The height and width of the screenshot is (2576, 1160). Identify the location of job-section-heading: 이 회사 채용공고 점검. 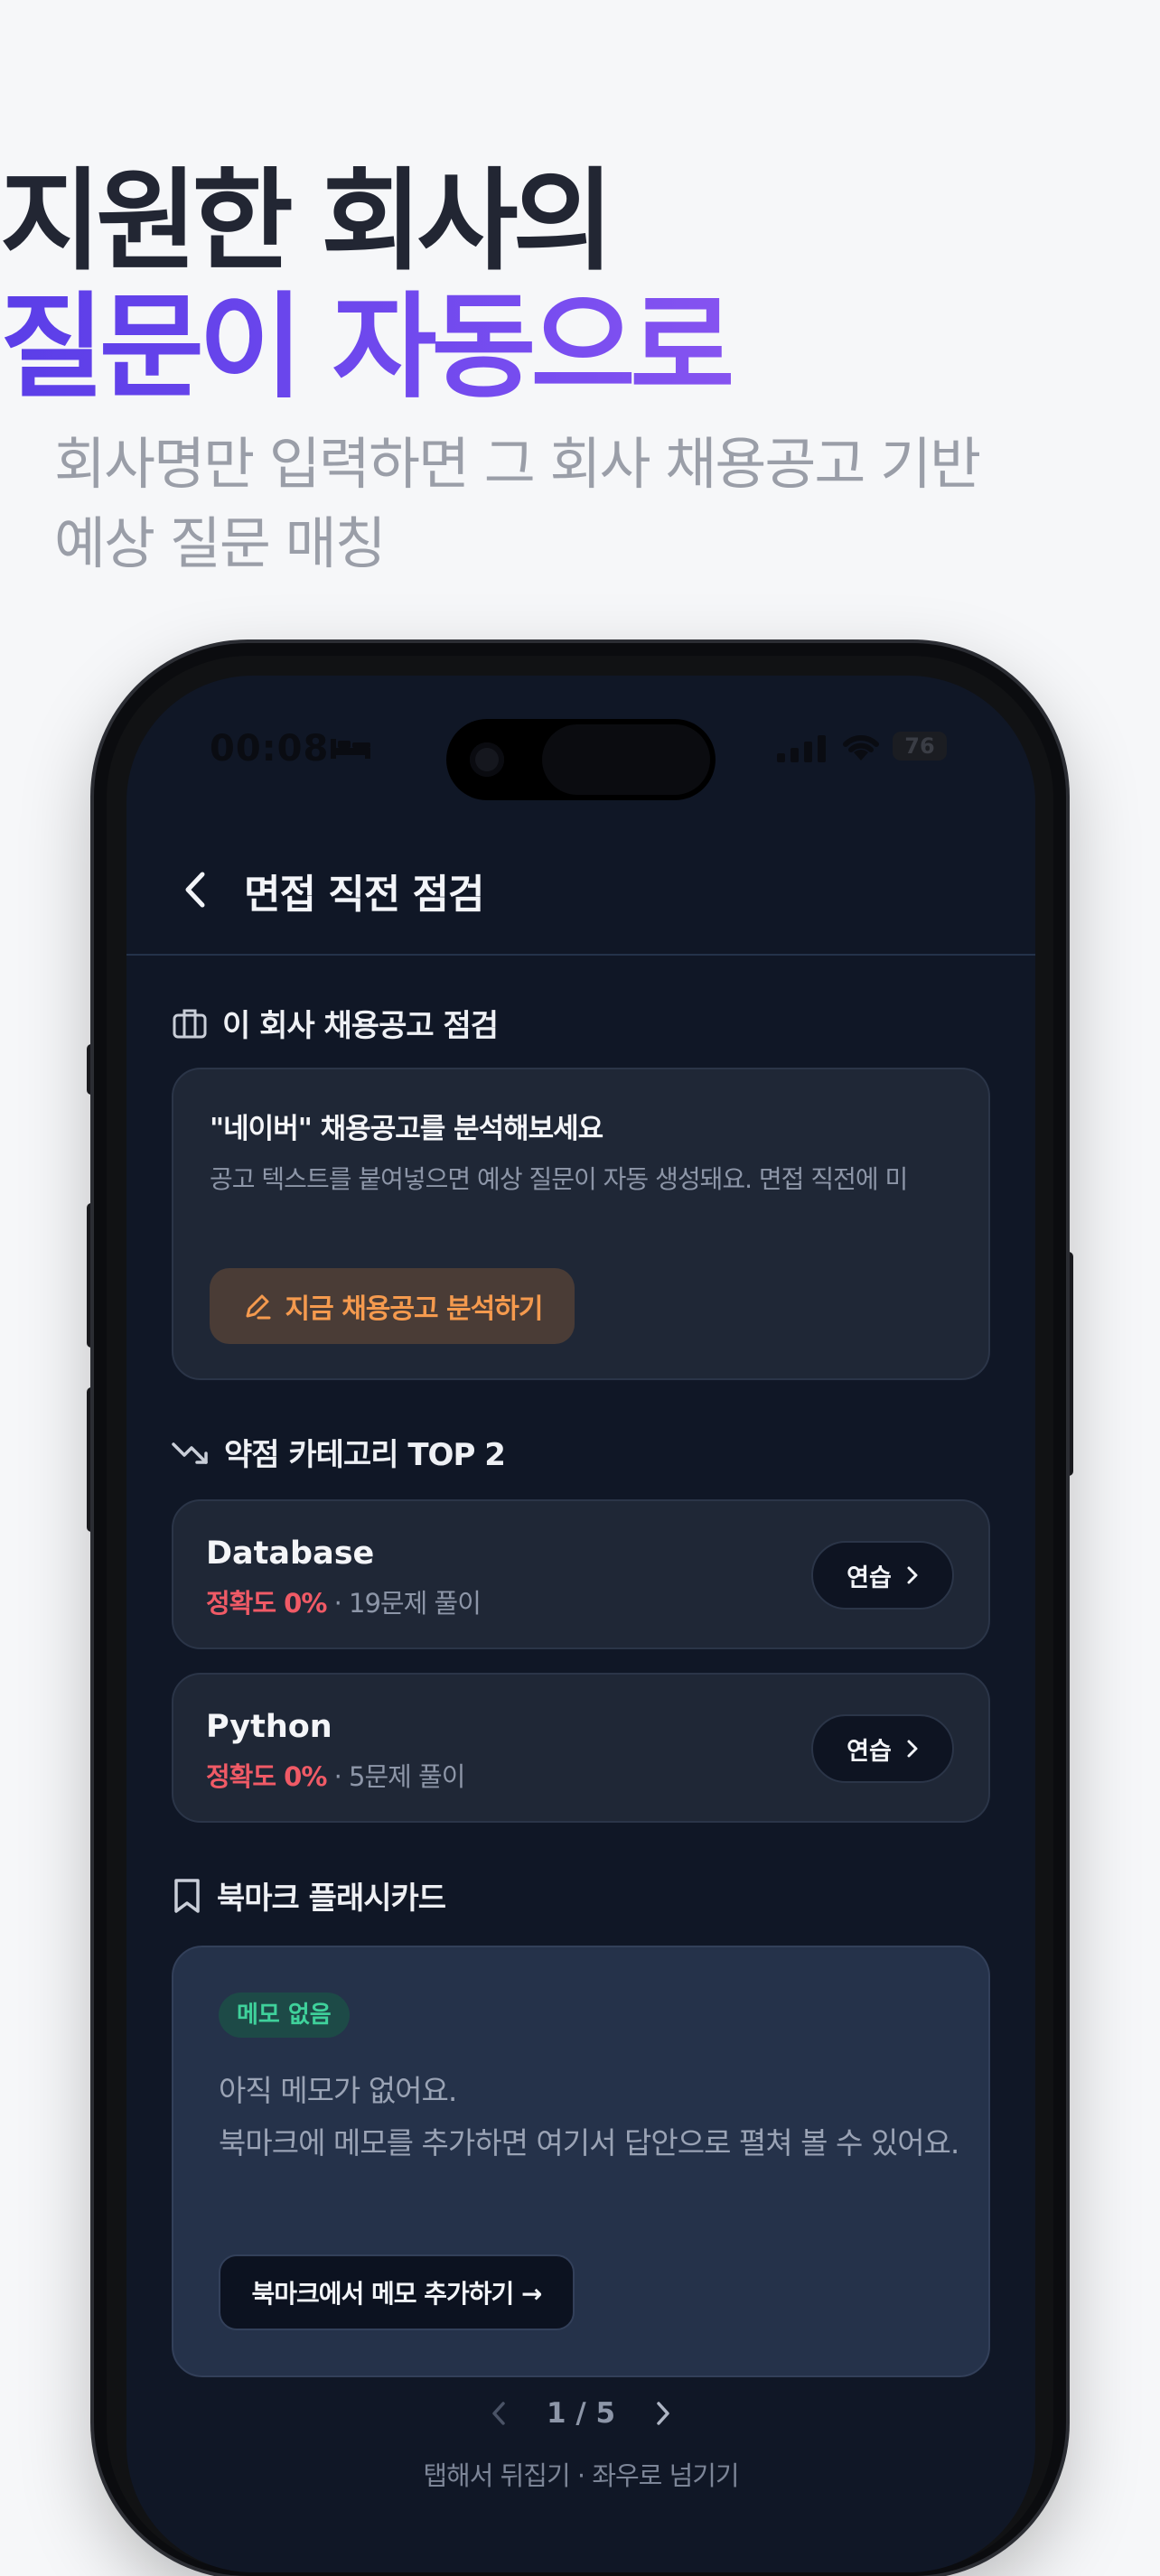
(335, 1023).